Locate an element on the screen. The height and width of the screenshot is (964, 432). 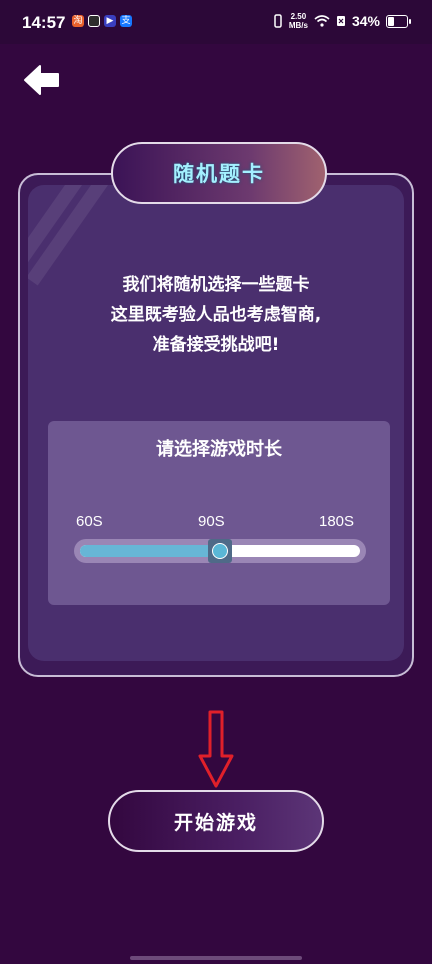
media-icon: ▶ is located at coordinates (110, 21).